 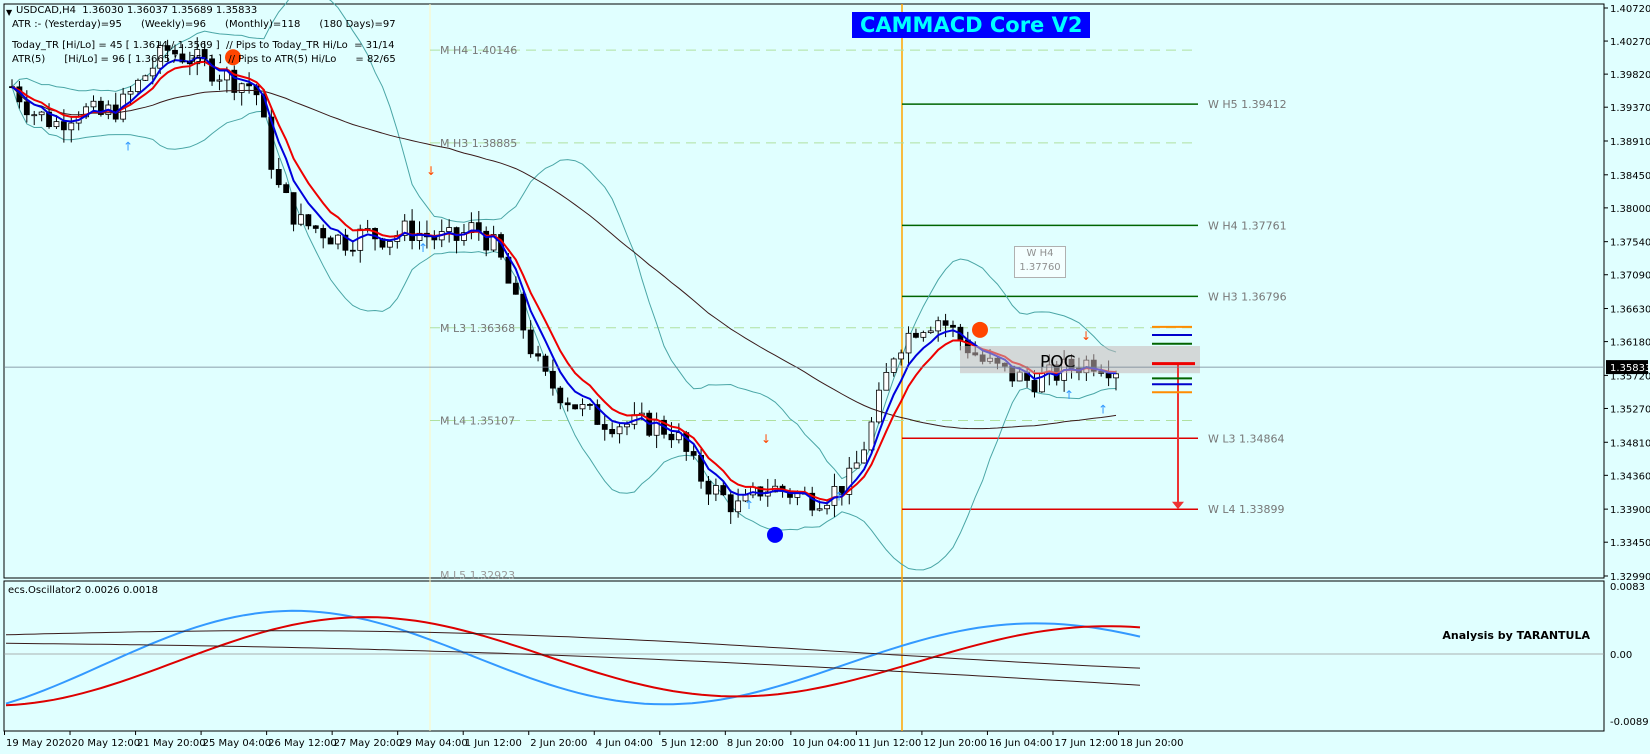 What do you see at coordinates (493, 743) in the screenshot?
I see `time-tick-label: 1 Jun 12:00` at bounding box center [493, 743].